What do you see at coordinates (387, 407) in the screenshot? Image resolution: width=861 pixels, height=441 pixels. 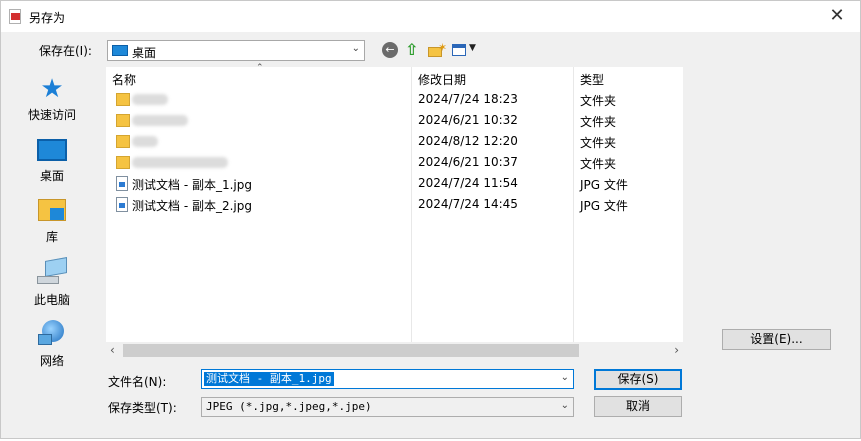 I see `filetype-select: JPEG (*.jpg,*.jpeg,*.jpe) ⌄` at bounding box center [387, 407].